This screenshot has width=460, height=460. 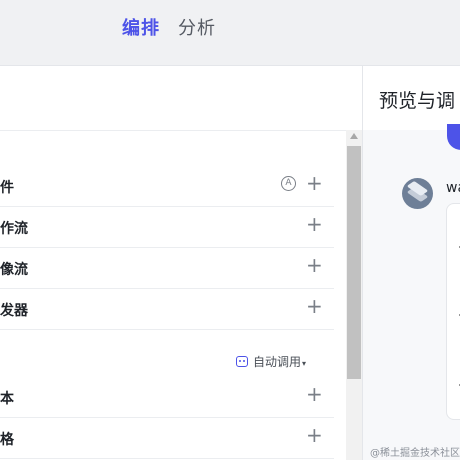 I want to click on bot-icon, so click(x=242, y=361).